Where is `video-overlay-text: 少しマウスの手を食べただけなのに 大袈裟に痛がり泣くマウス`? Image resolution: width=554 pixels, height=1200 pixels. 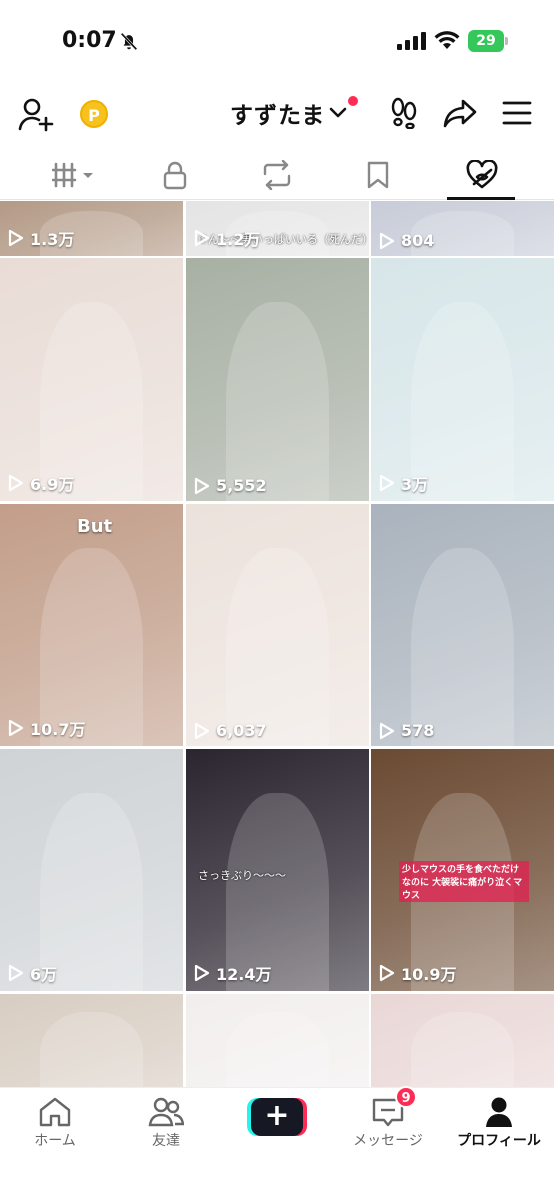 video-overlay-text: 少しマウスの手を食べただけなのに 大袈裟に痛がり泣くマウス is located at coordinates (464, 881).